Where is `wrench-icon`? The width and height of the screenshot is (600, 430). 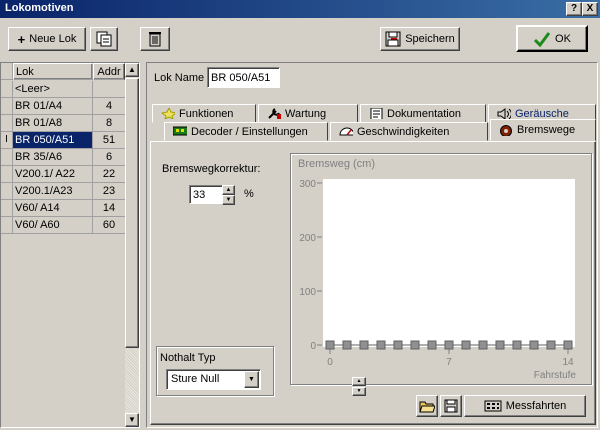 wrench-icon is located at coordinates (274, 113).